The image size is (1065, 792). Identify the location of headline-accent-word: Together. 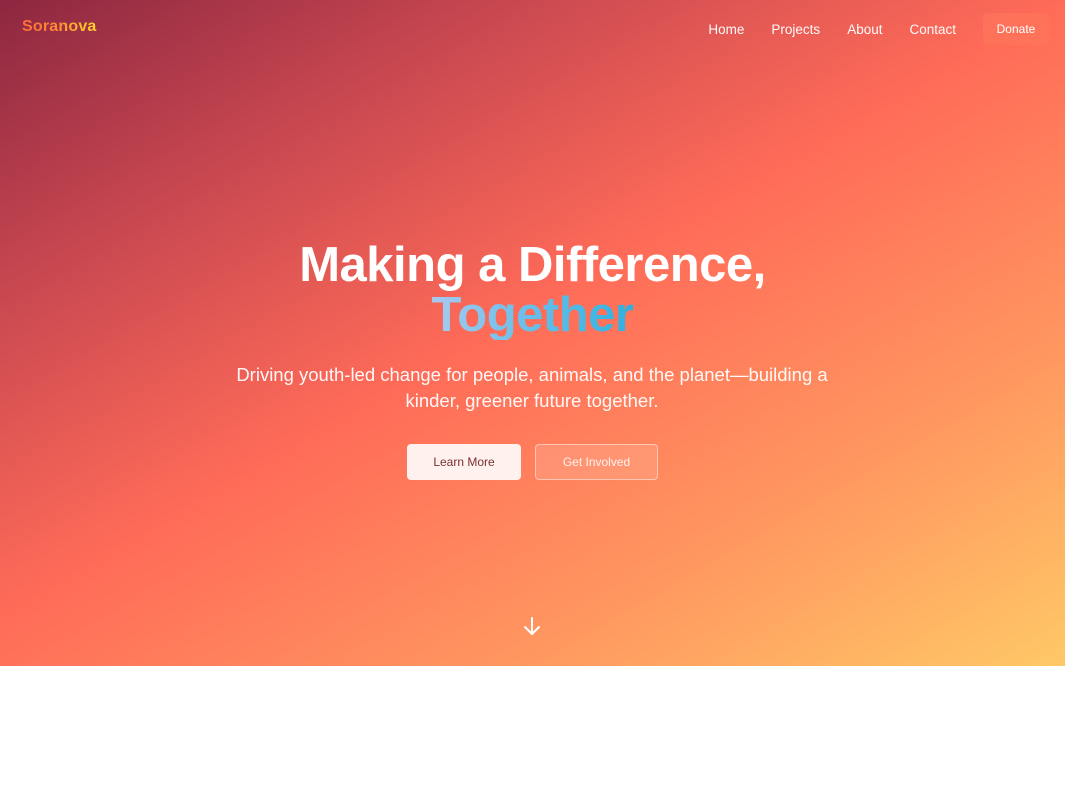
(532, 315).